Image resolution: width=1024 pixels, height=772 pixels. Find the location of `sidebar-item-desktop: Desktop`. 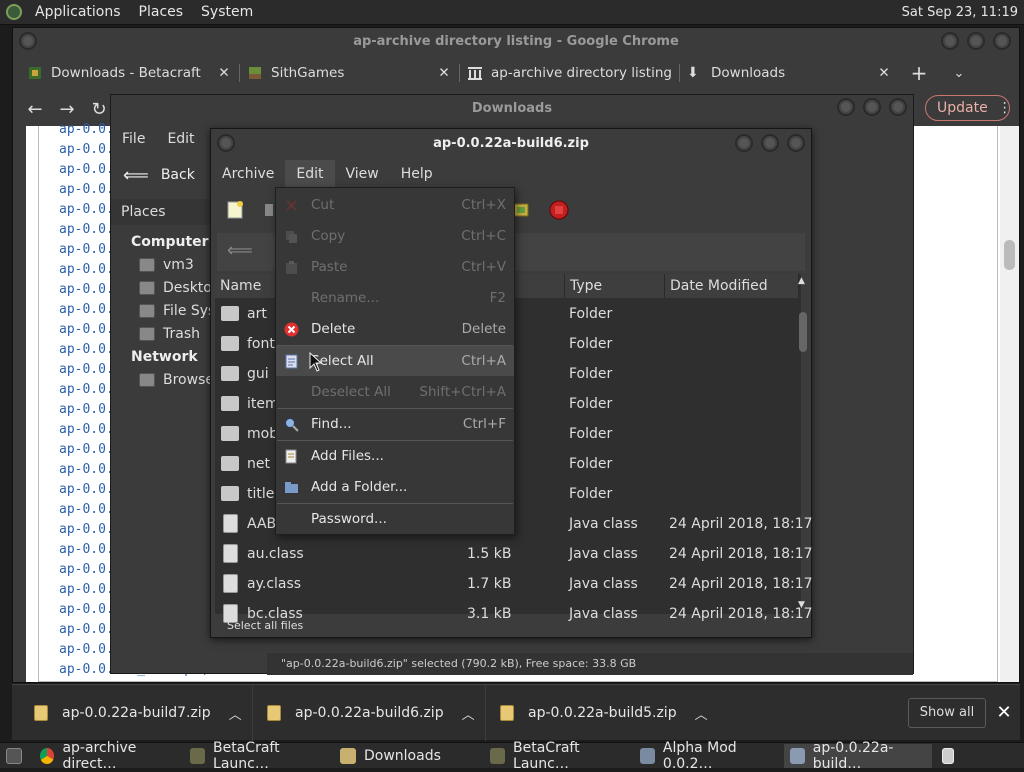

sidebar-item-desktop: Desktop is located at coordinates (180, 288).